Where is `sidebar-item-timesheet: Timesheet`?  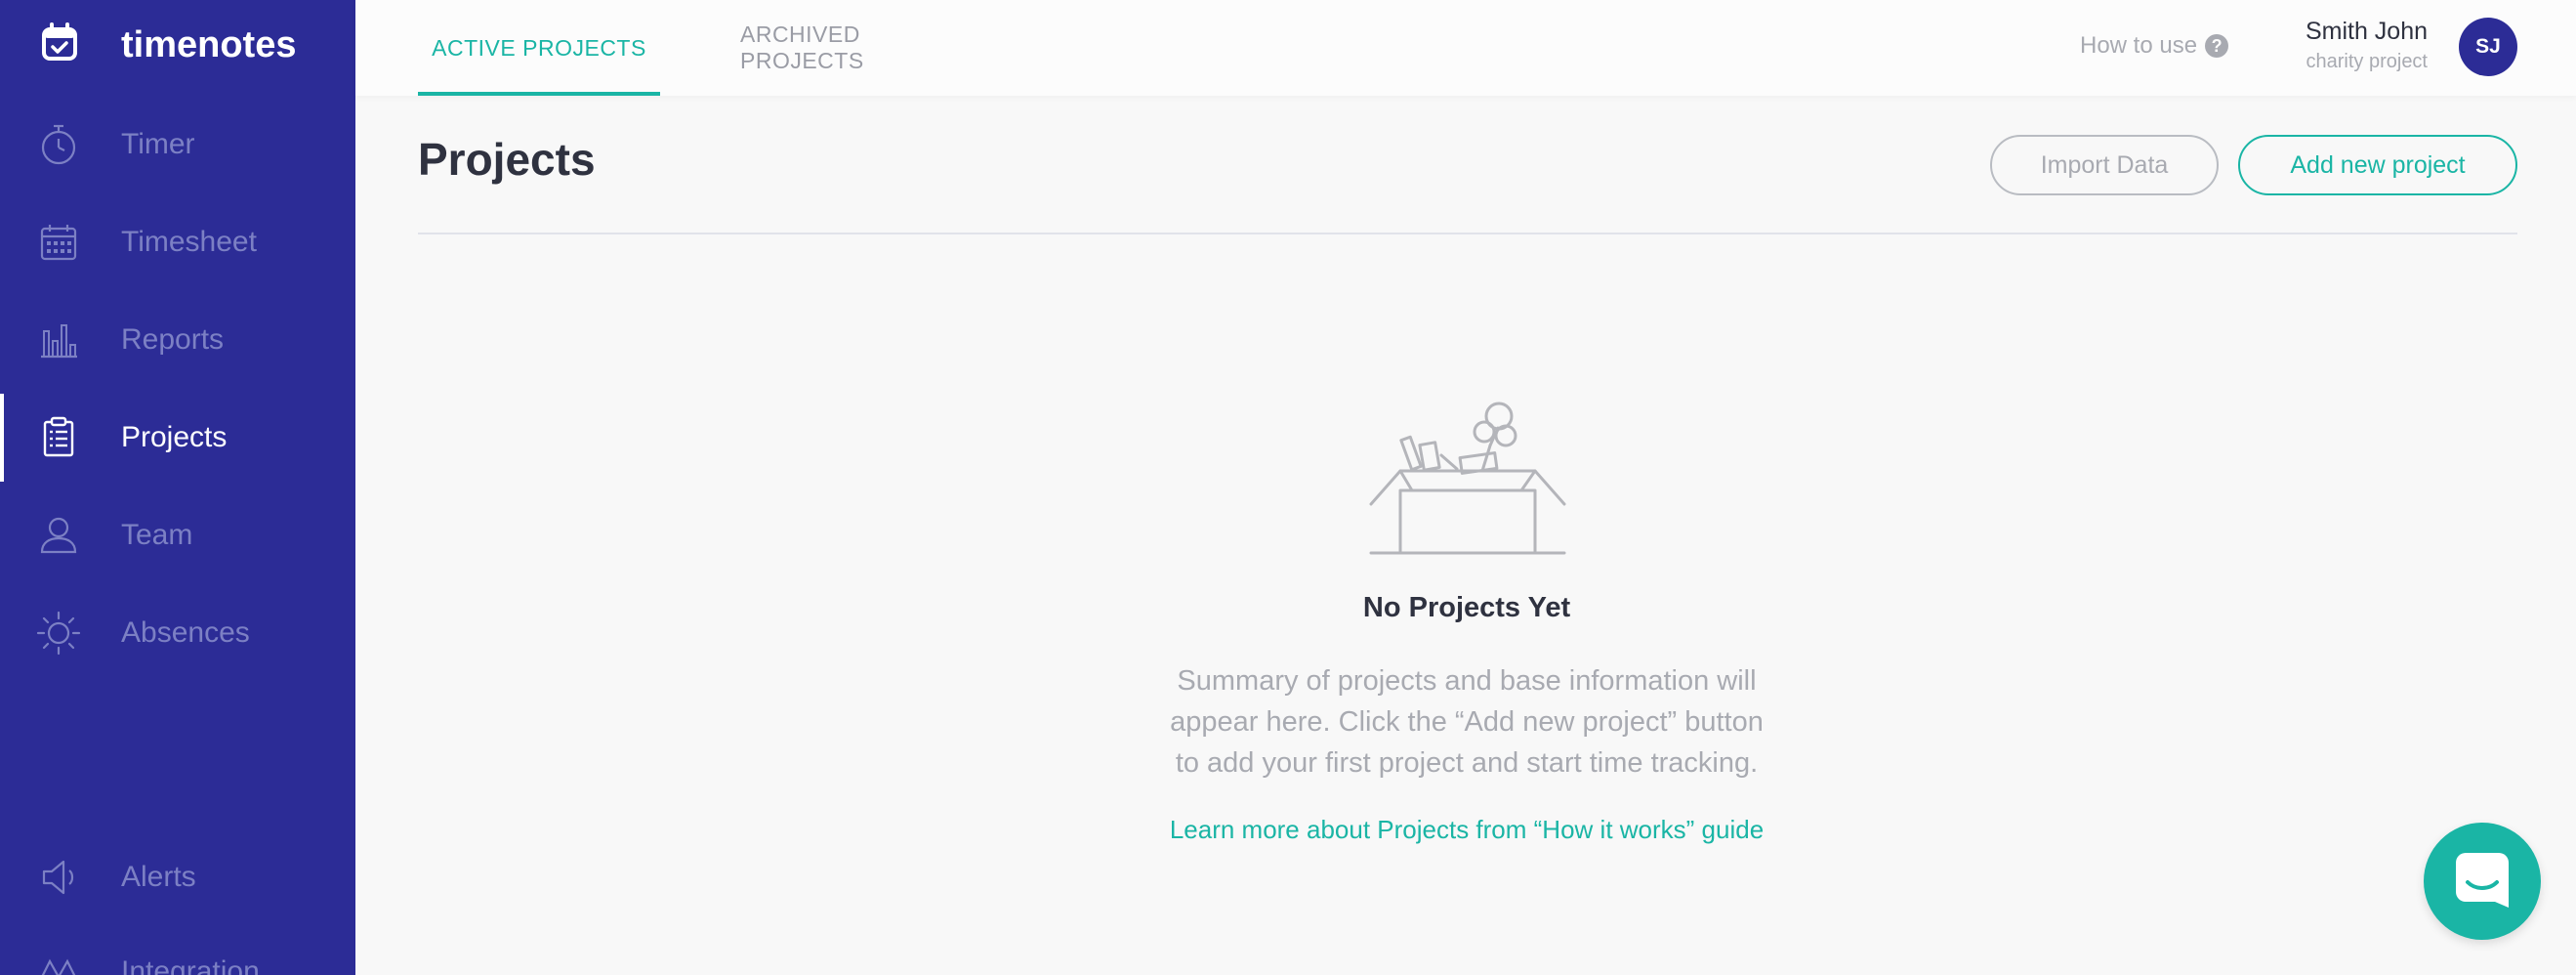
sidebar-item-timesheet: Timesheet is located at coordinates (177, 242).